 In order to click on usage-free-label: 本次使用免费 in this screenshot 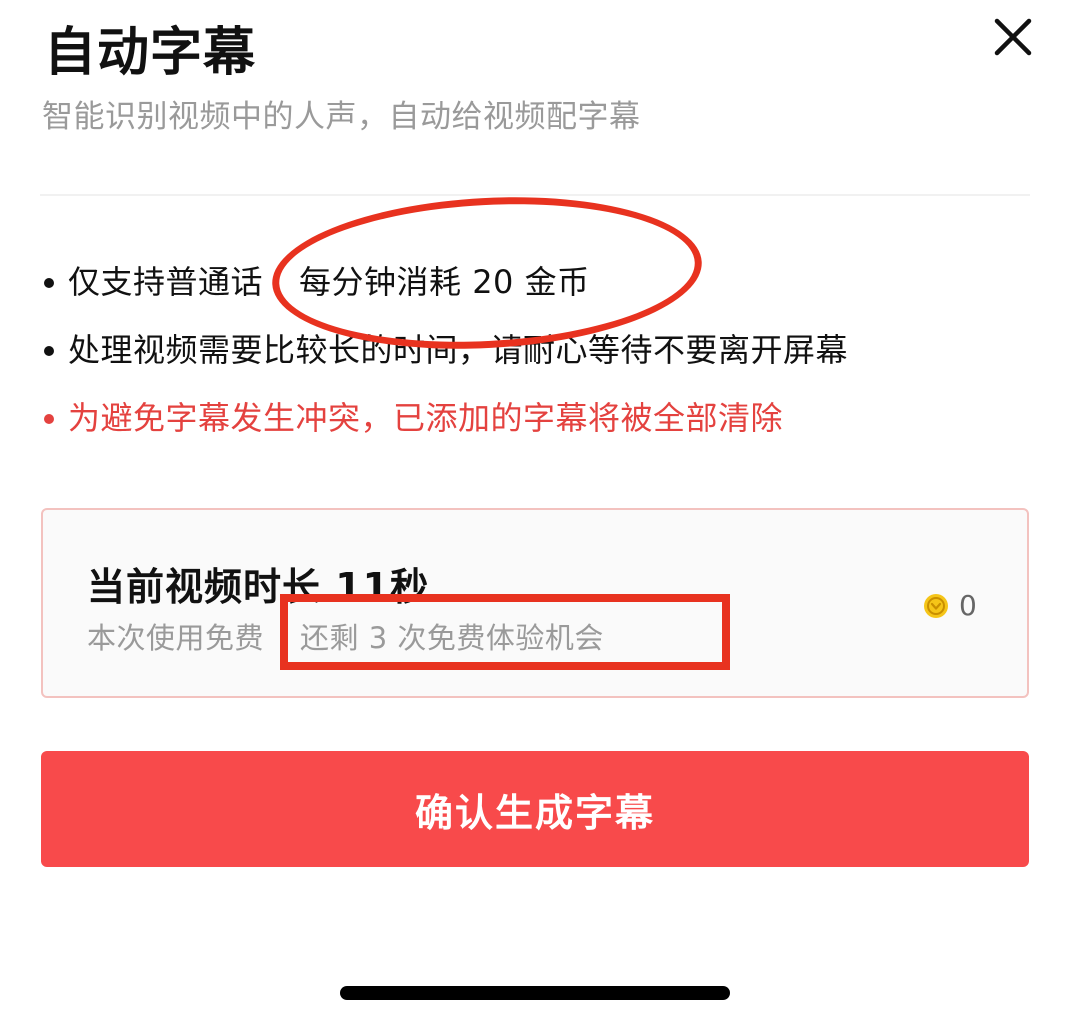, I will do `click(176, 638)`.